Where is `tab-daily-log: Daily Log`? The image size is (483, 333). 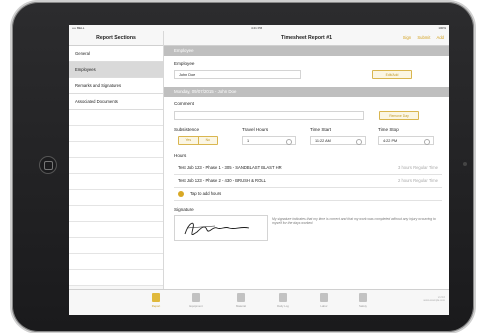
tab-daily-log: Daily Log is located at coordinates (283, 304).